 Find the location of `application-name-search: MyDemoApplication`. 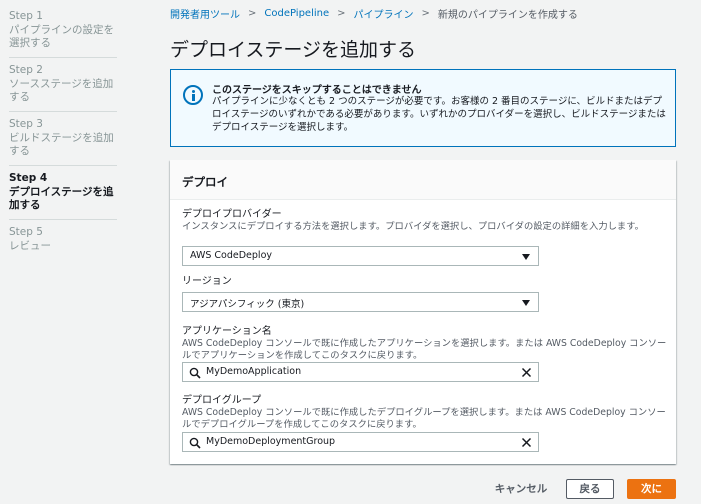

application-name-search: MyDemoApplication is located at coordinates (360, 372).